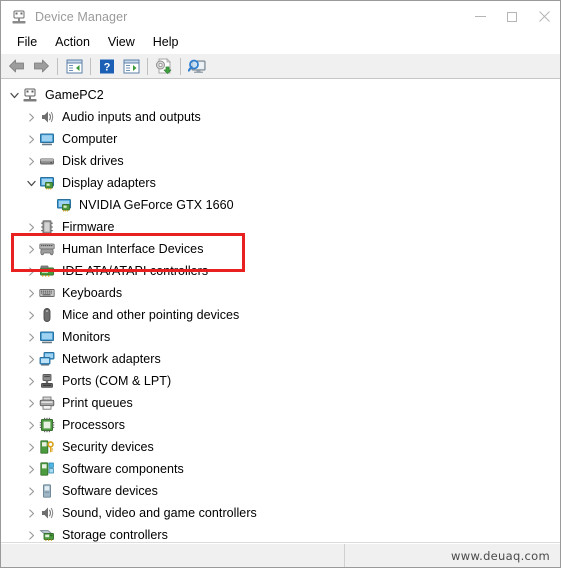 The width and height of the screenshot is (561, 568). What do you see at coordinates (280, 16) in the screenshot?
I see `titlebar: Device Manager` at bounding box center [280, 16].